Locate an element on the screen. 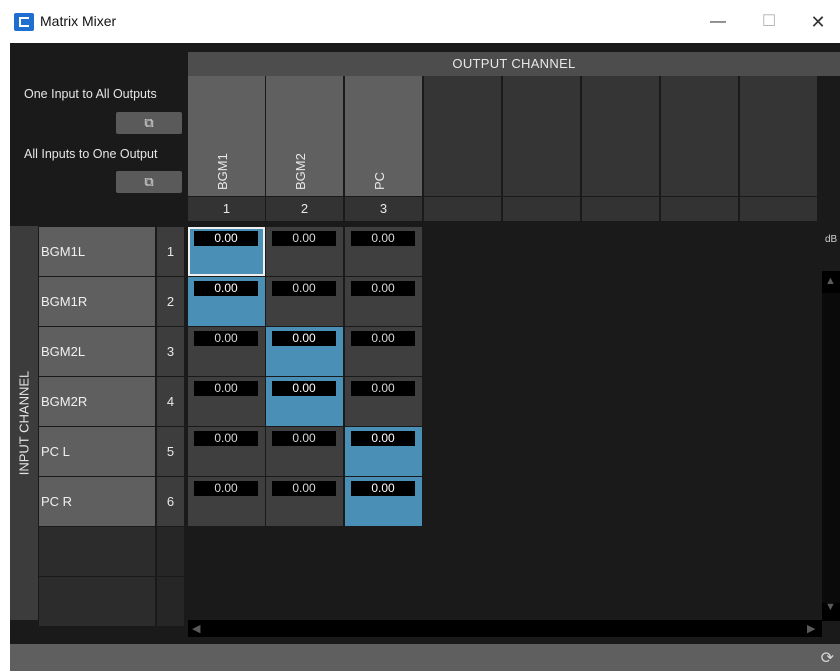 This screenshot has height=671, width=840. maximize-button: ☐ is located at coordinates (769, 22).